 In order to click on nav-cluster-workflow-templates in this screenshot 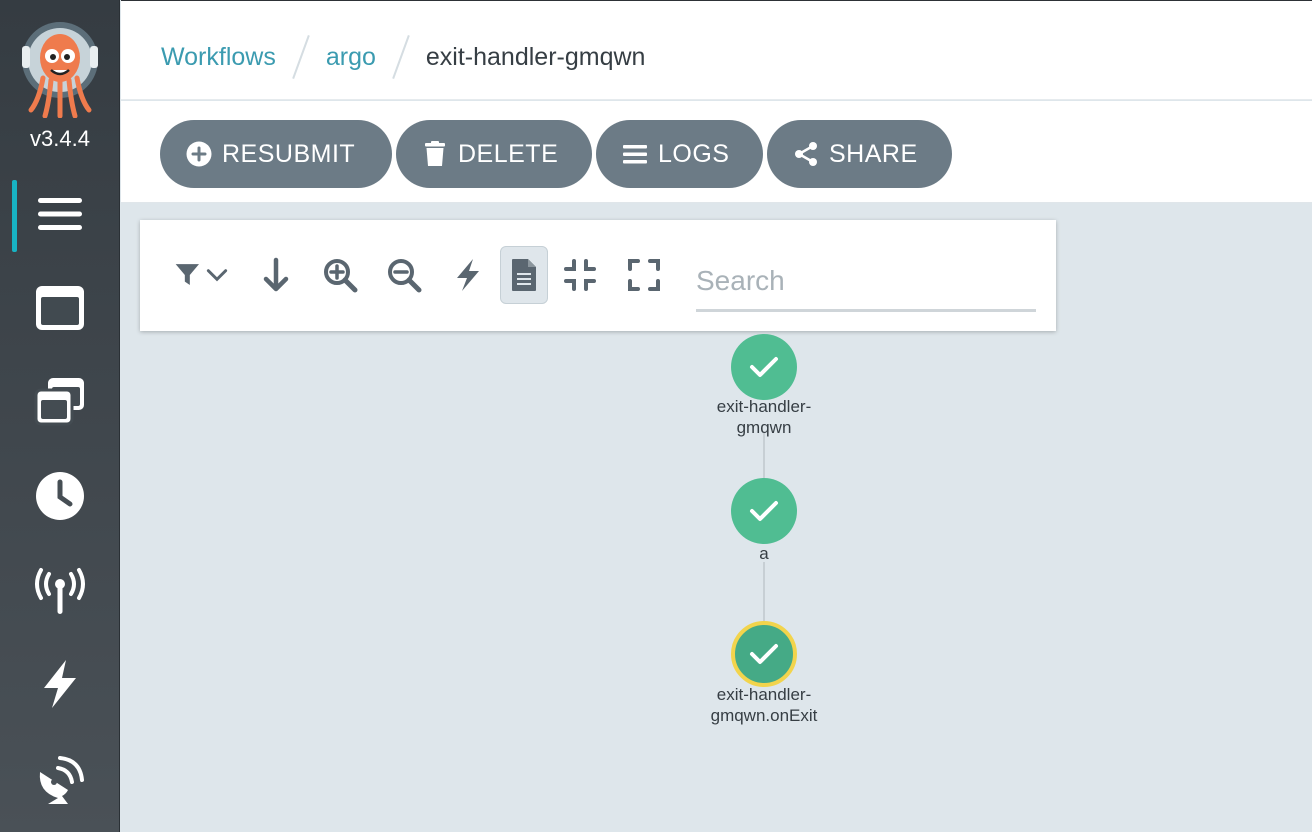, I will do `click(60, 402)`.